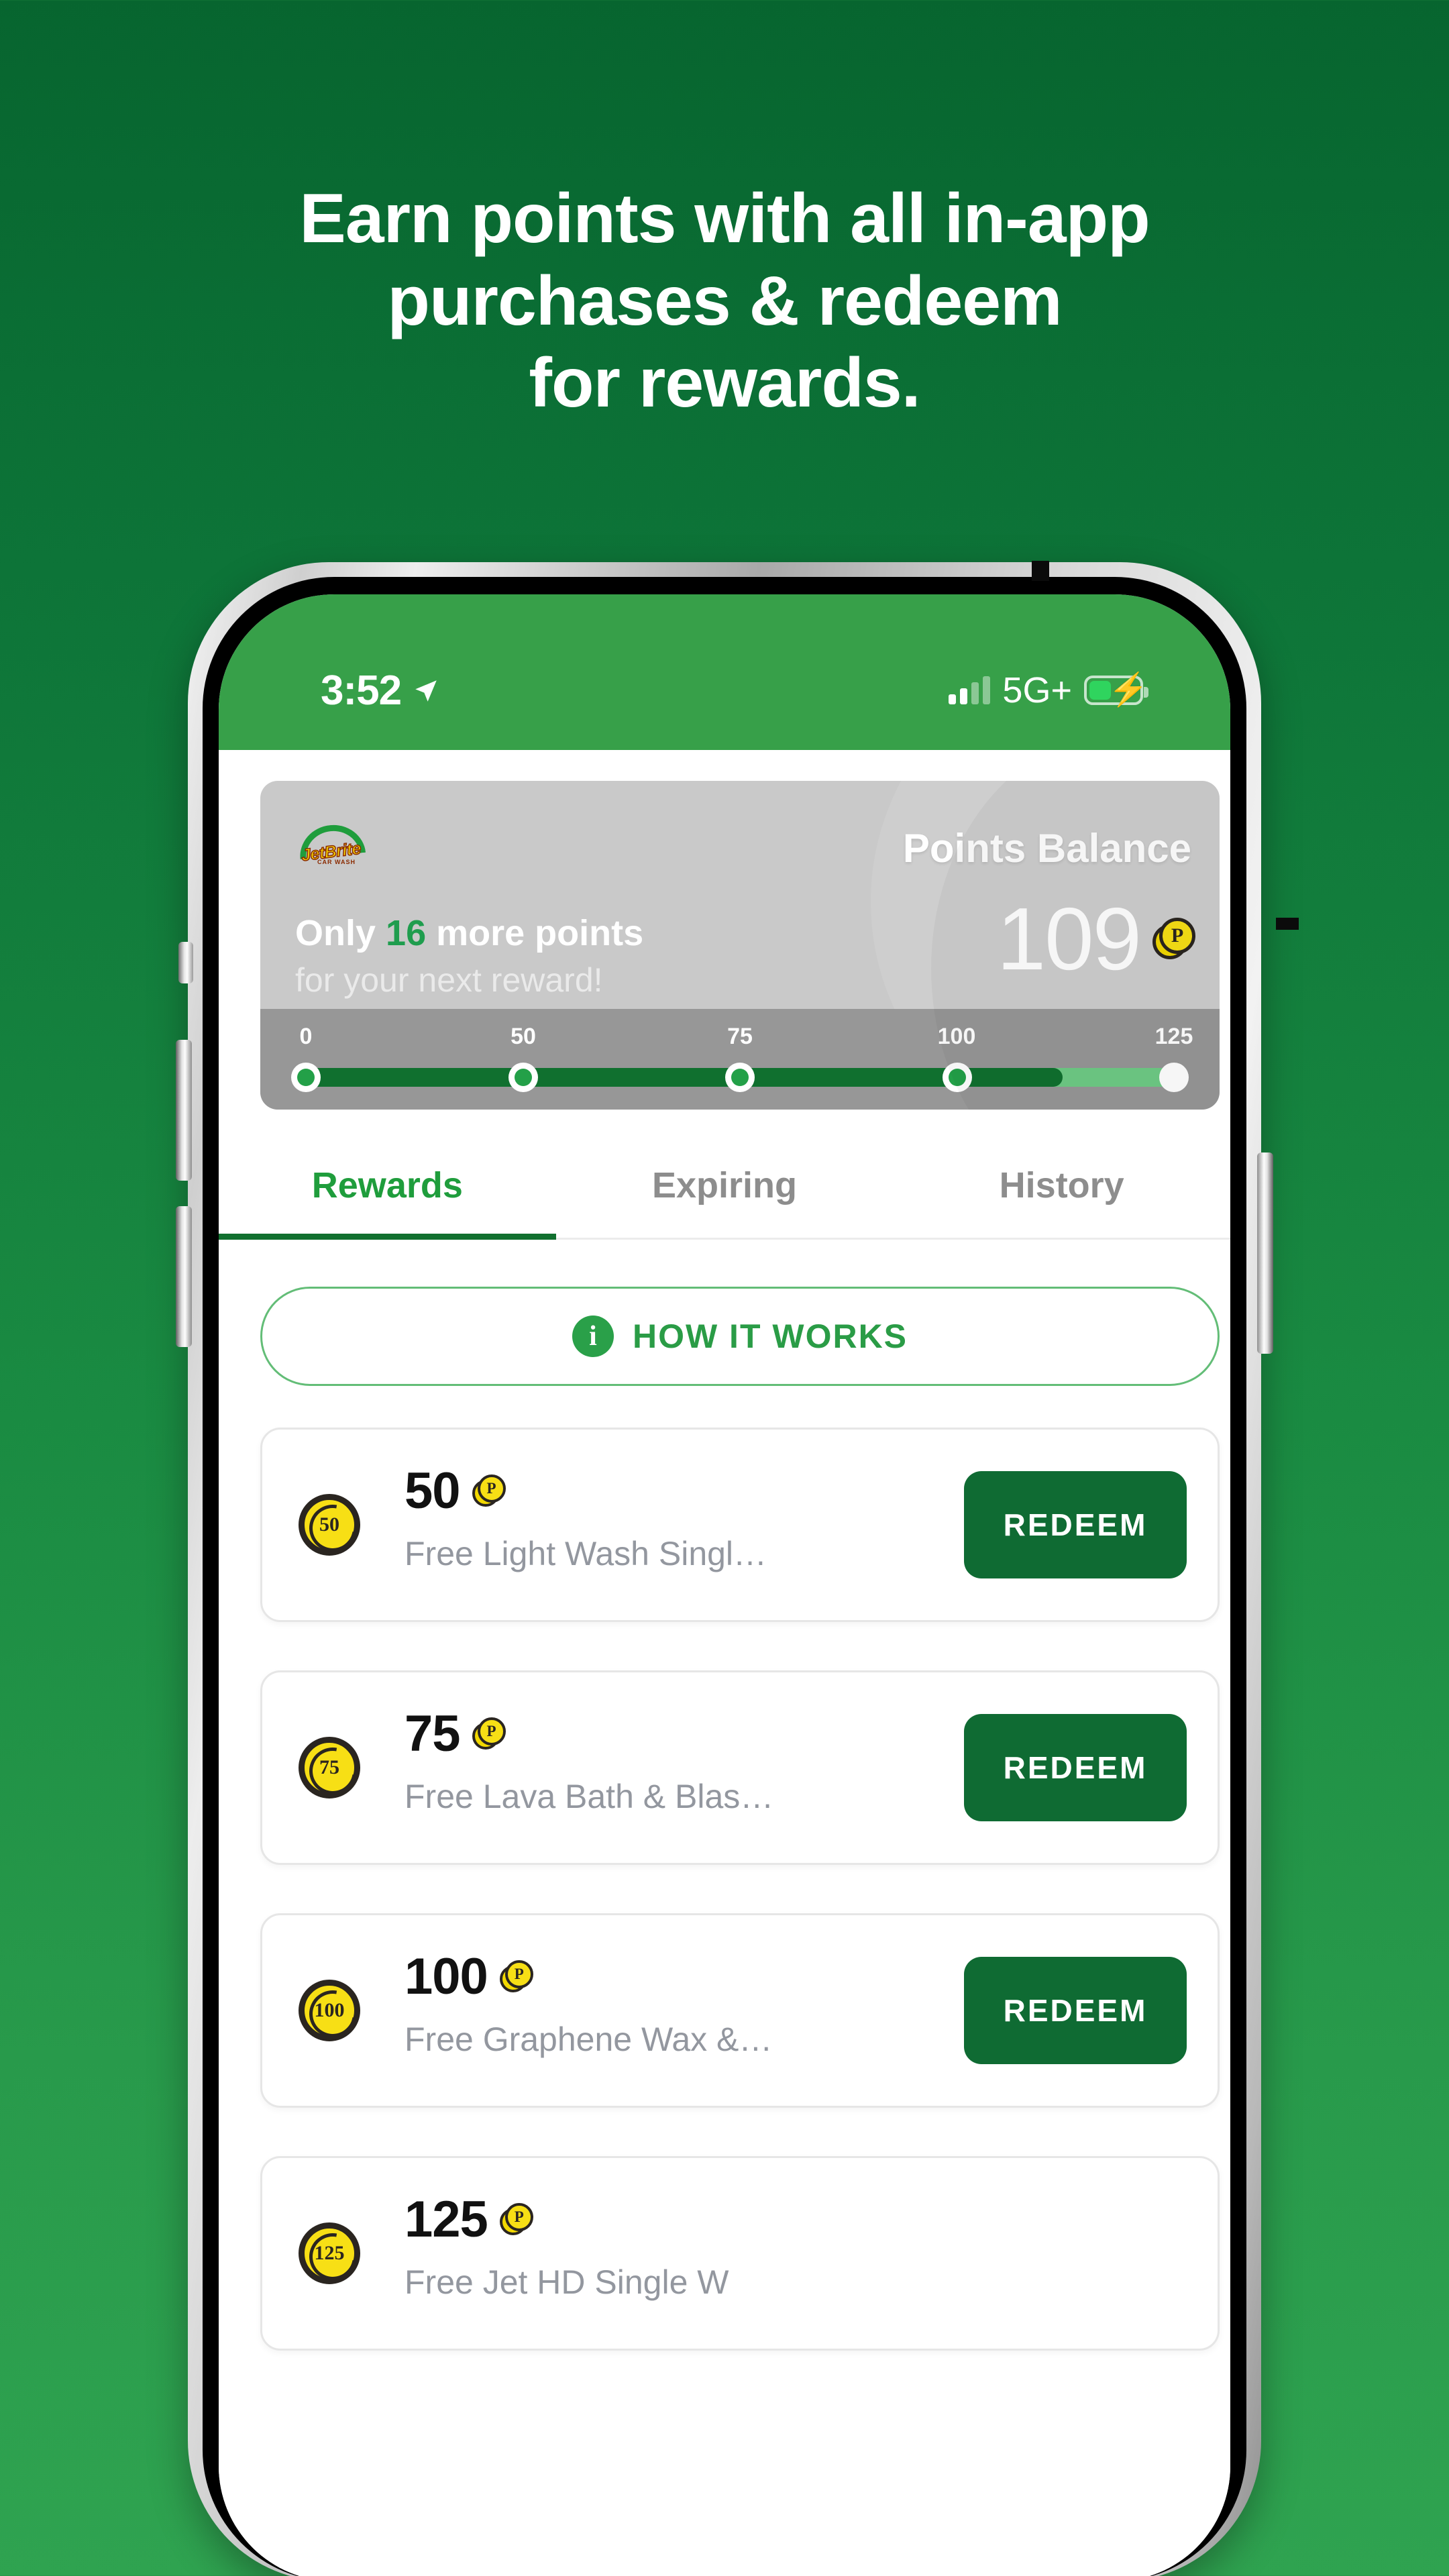 The image size is (1449, 2576). What do you see at coordinates (586, 1491) in the screenshot?
I see `reward-points-line: 50 P` at bounding box center [586, 1491].